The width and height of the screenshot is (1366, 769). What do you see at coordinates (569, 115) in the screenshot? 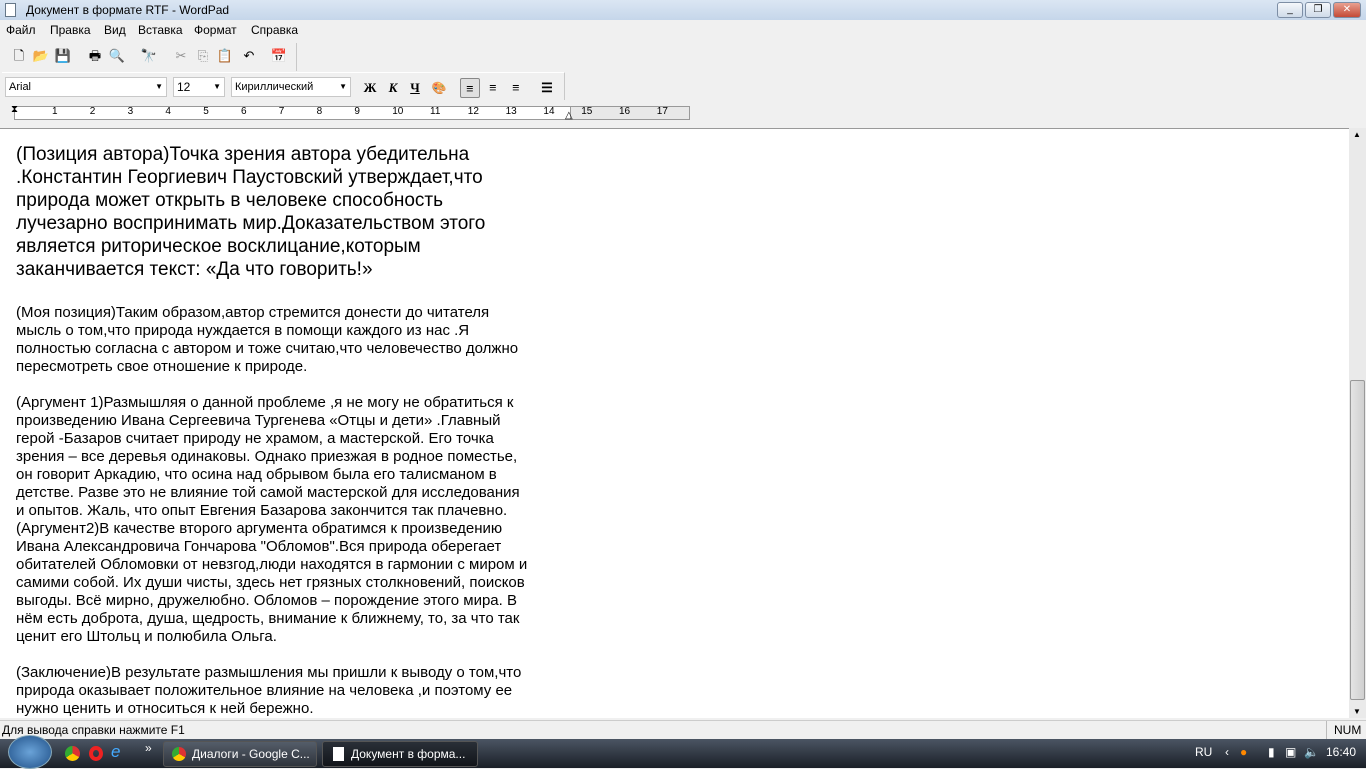
I see `right-indent-marker-icon: △` at bounding box center [569, 115].